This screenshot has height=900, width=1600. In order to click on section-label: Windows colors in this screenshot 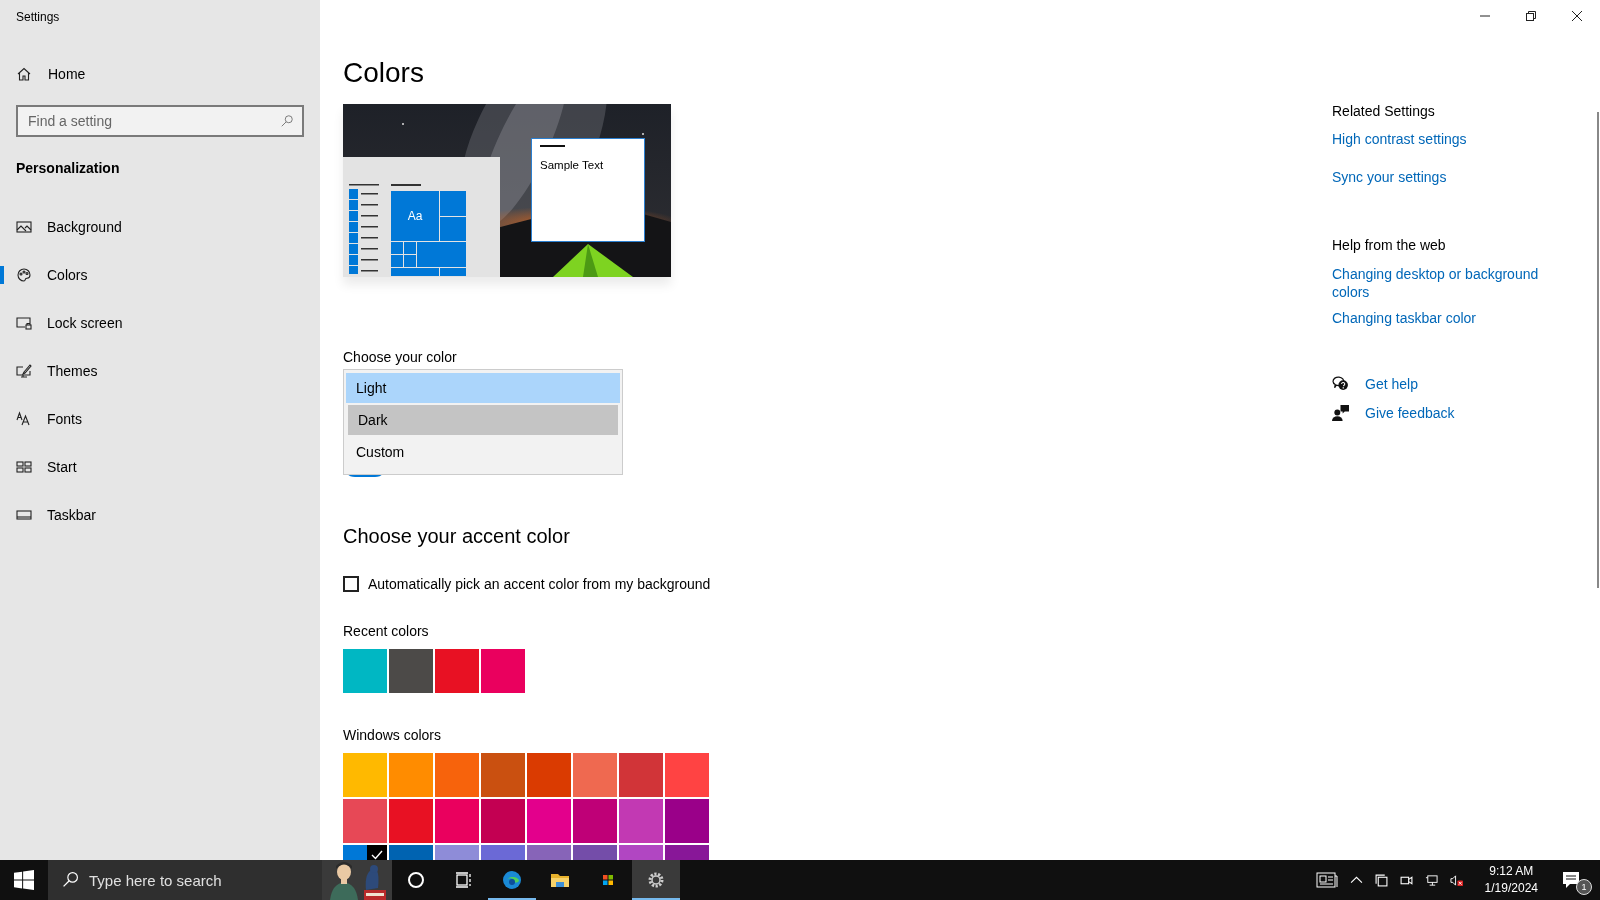, I will do `click(392, 735)`.